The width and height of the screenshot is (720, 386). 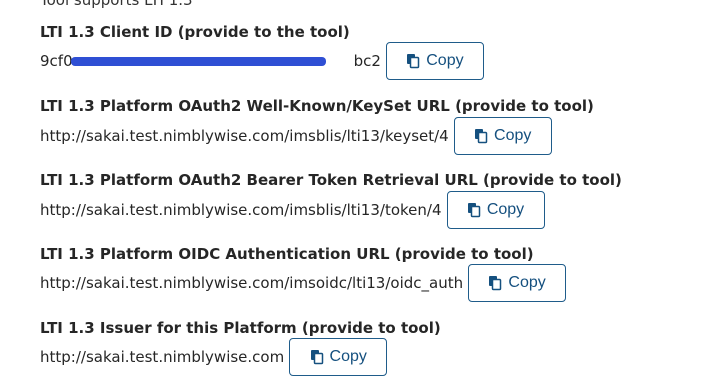 I want to click on client-id-value-end: bc2, so click(x=367, y=61).